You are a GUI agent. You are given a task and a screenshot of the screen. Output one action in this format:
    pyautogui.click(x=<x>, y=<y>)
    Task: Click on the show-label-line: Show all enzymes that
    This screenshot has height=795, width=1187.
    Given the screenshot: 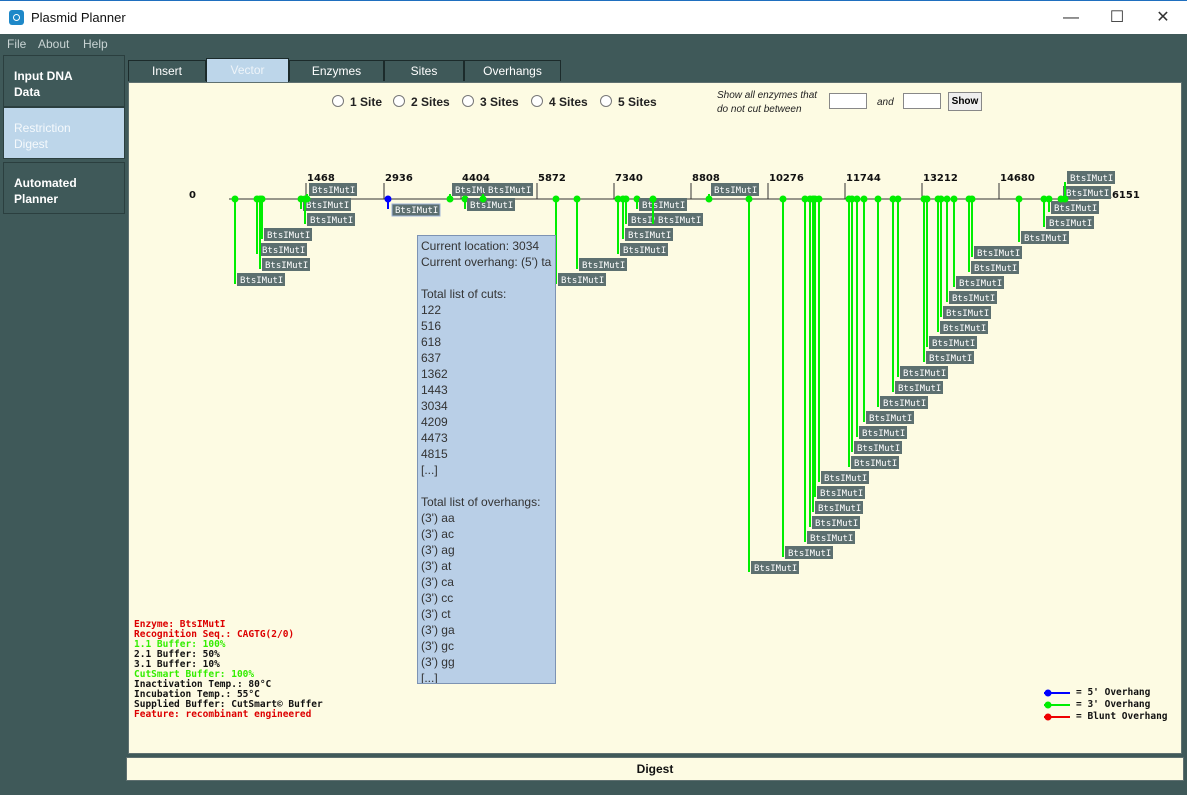 What is the action you would take?
    pyautogui.click(x=767, y=95)
    